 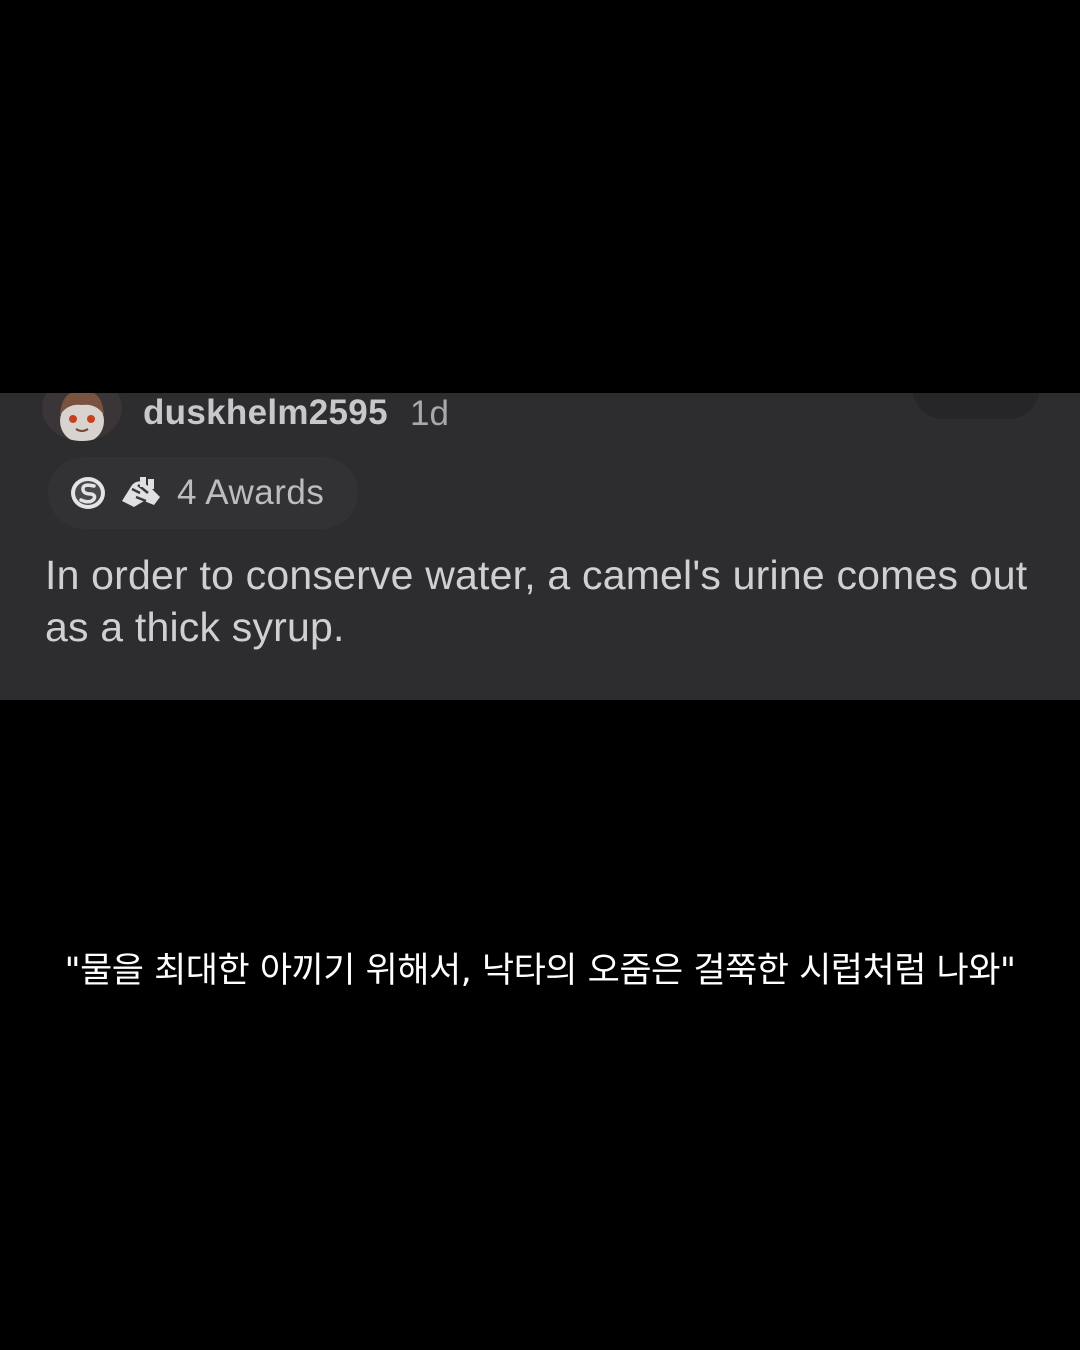 I want to click on handshake-award-icon, so click(x=141, y=494).